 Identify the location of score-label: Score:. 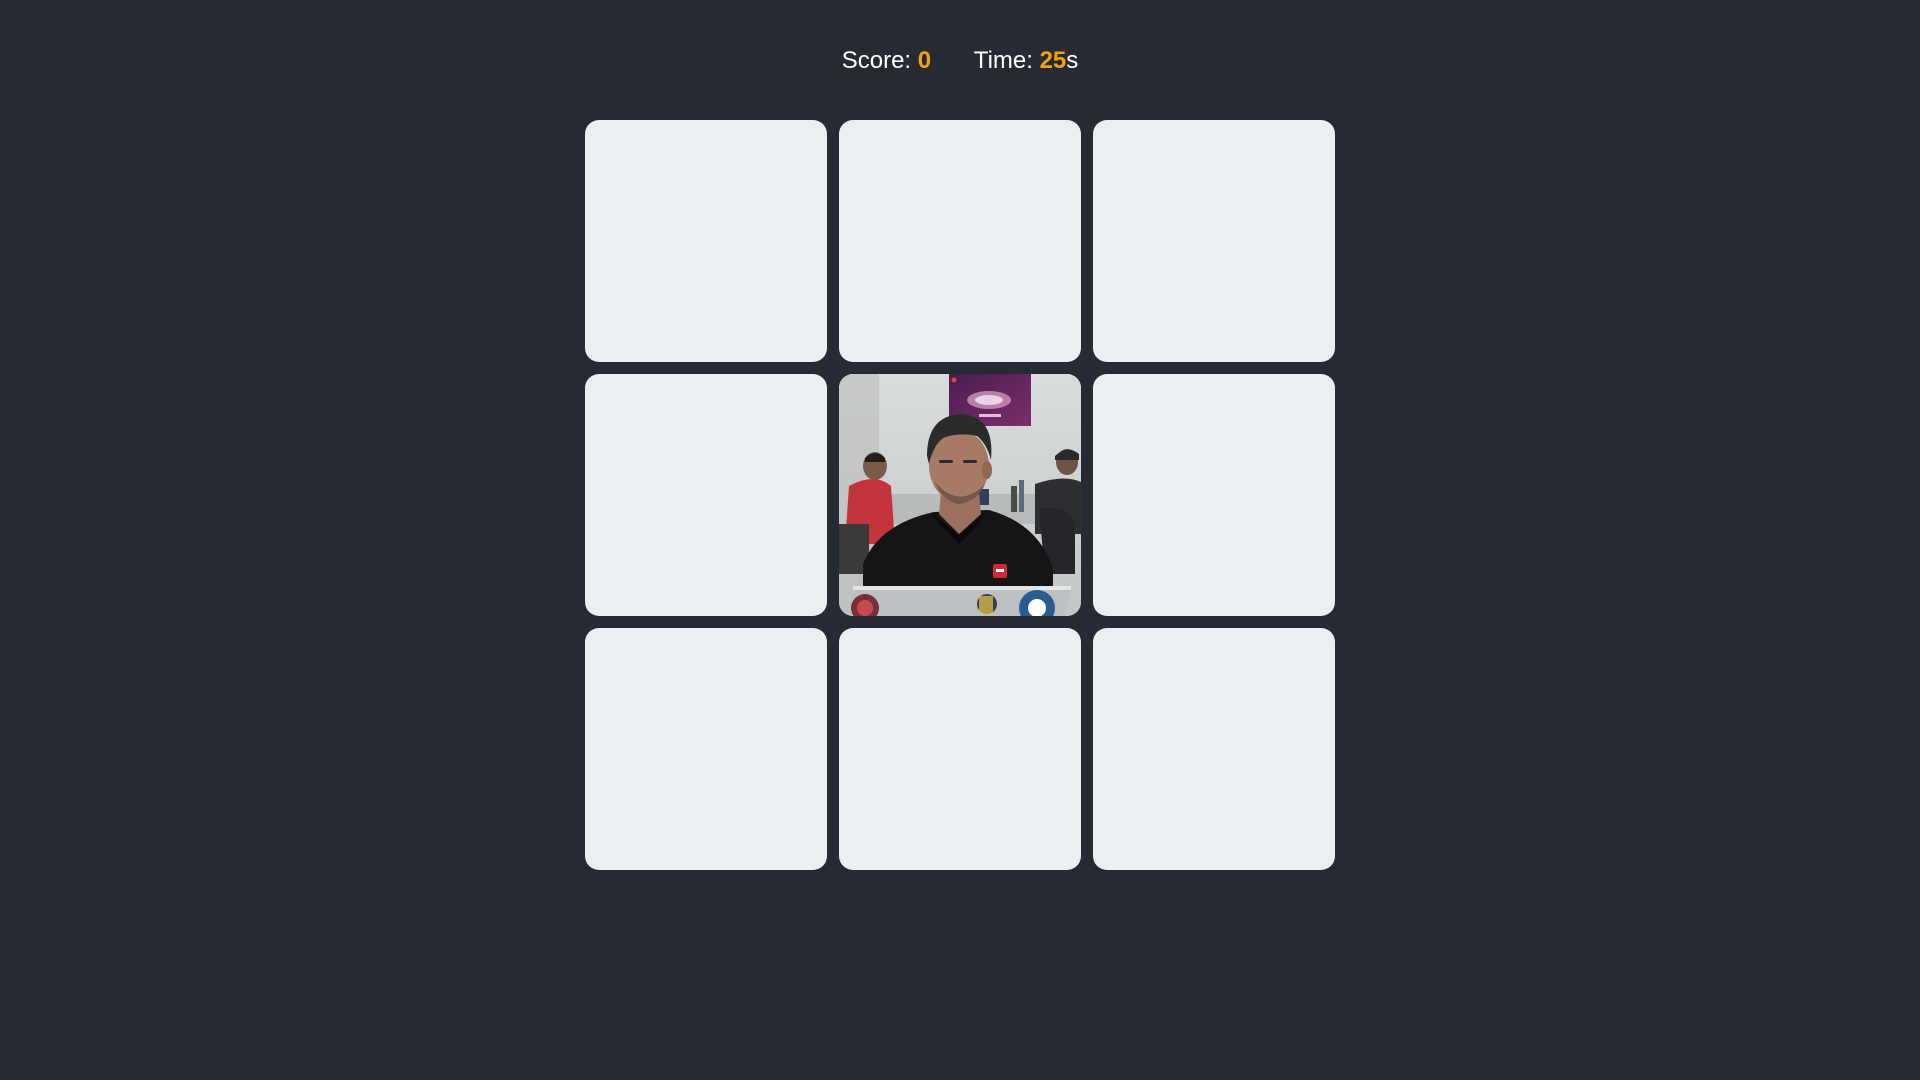
(876, 60).